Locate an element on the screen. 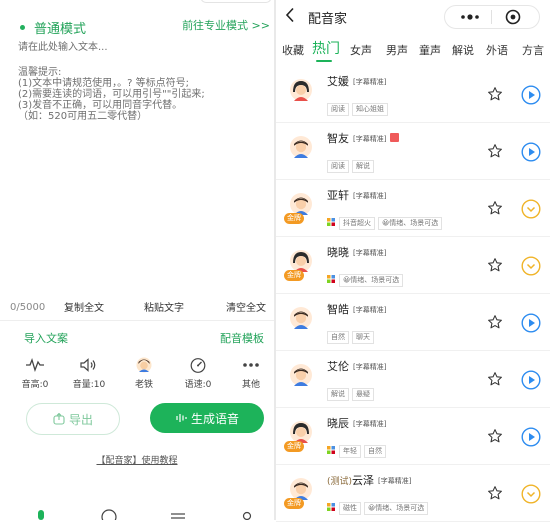  generate-label: 生成语音 is located at coordinates (214, 418).